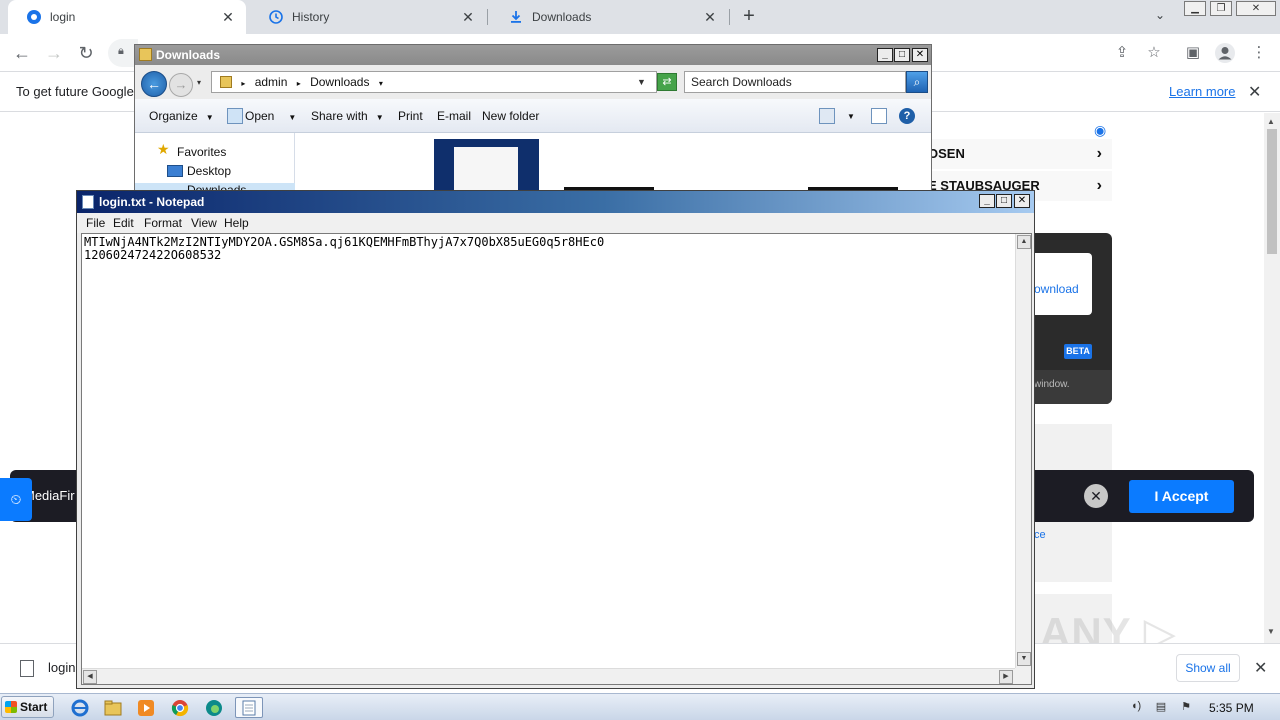 The image size is (1280, 720). I want to click on resize-grip-icon, so click(1023, 676).